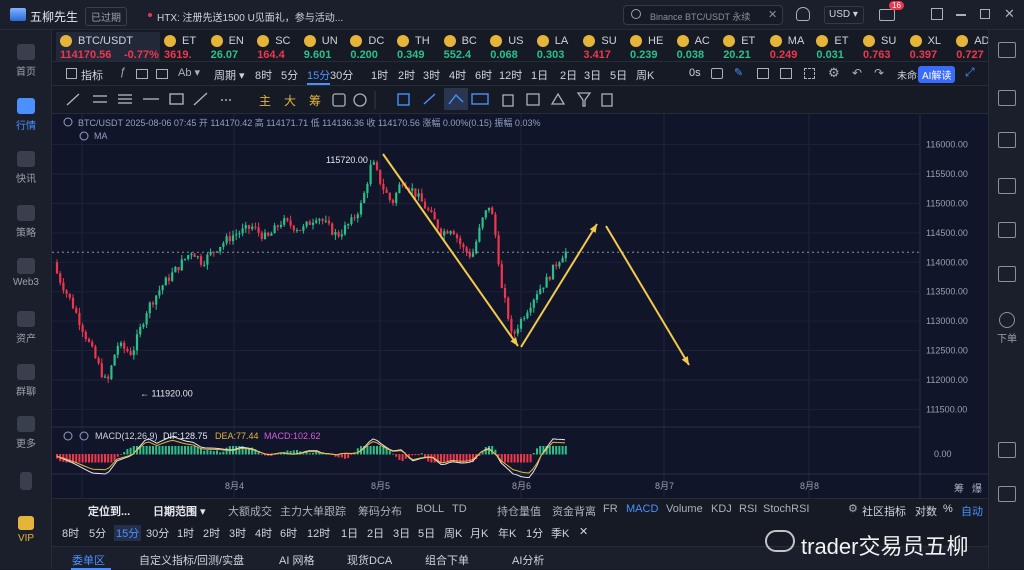  Describe the element at coordinates (230, 46) in the screenshot. I see `ticker-item: EN 26.07` at that location.